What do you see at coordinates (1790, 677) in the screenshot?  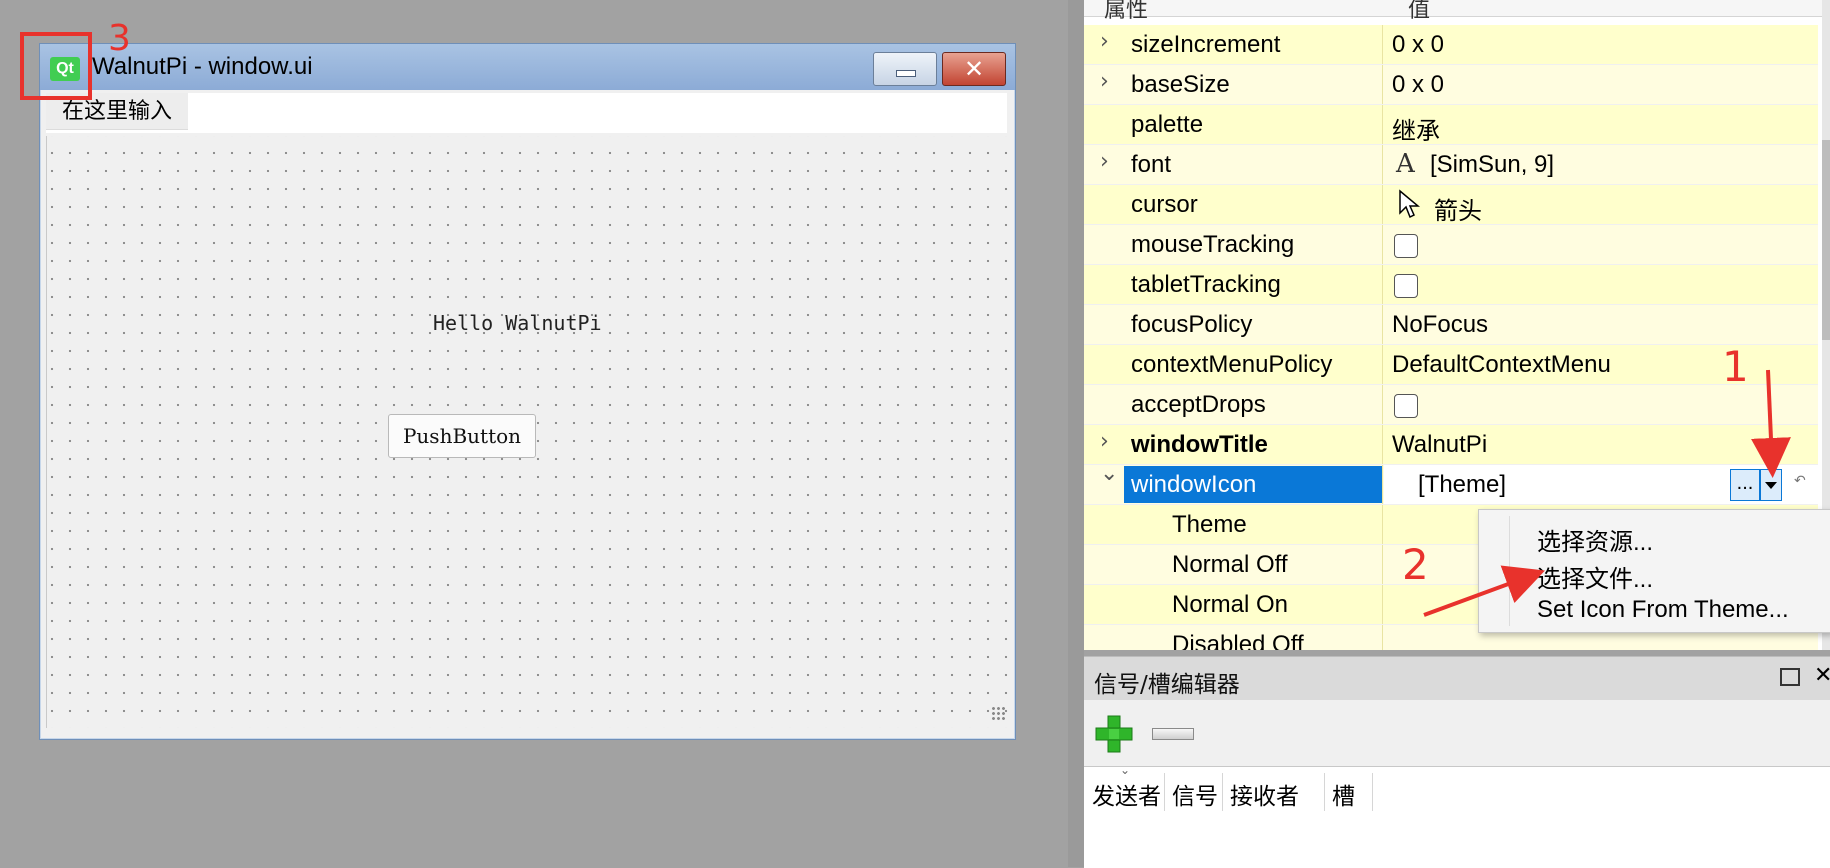 I see `float-icon` at bounding box center [1790, 677].